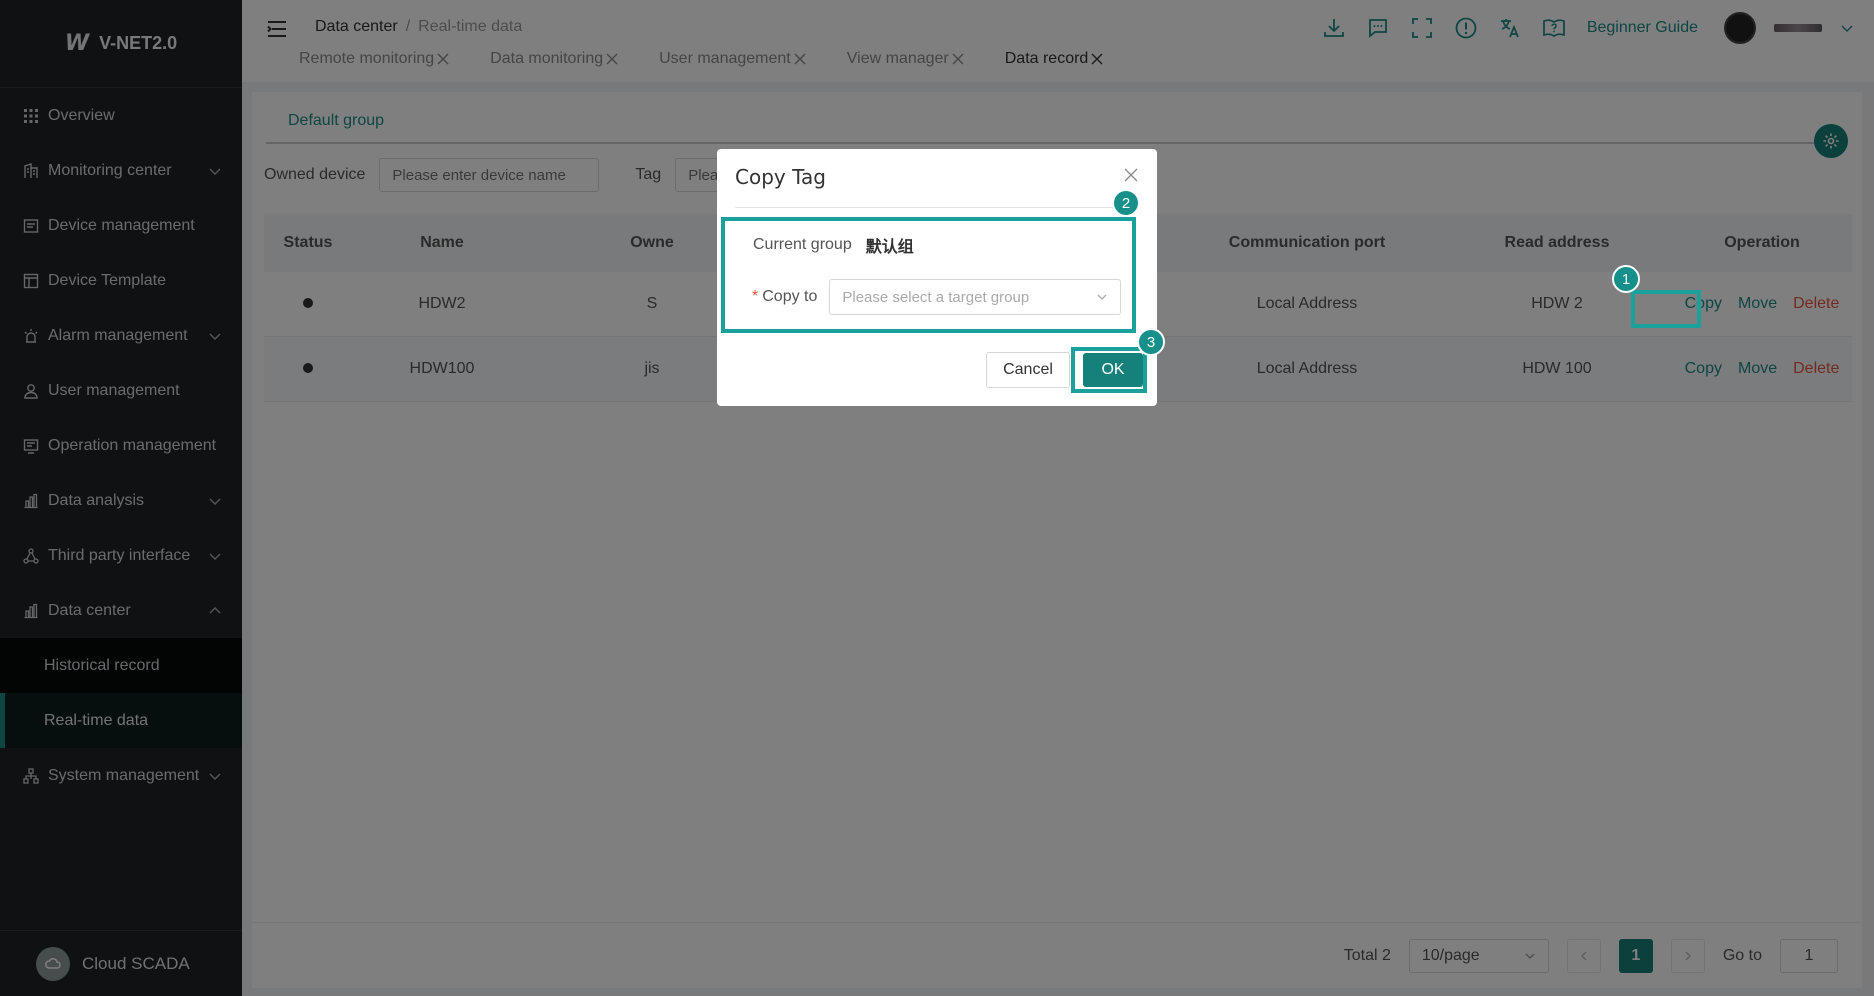  I want to click on dialog-title: Copy Tag, so click(780, 177).